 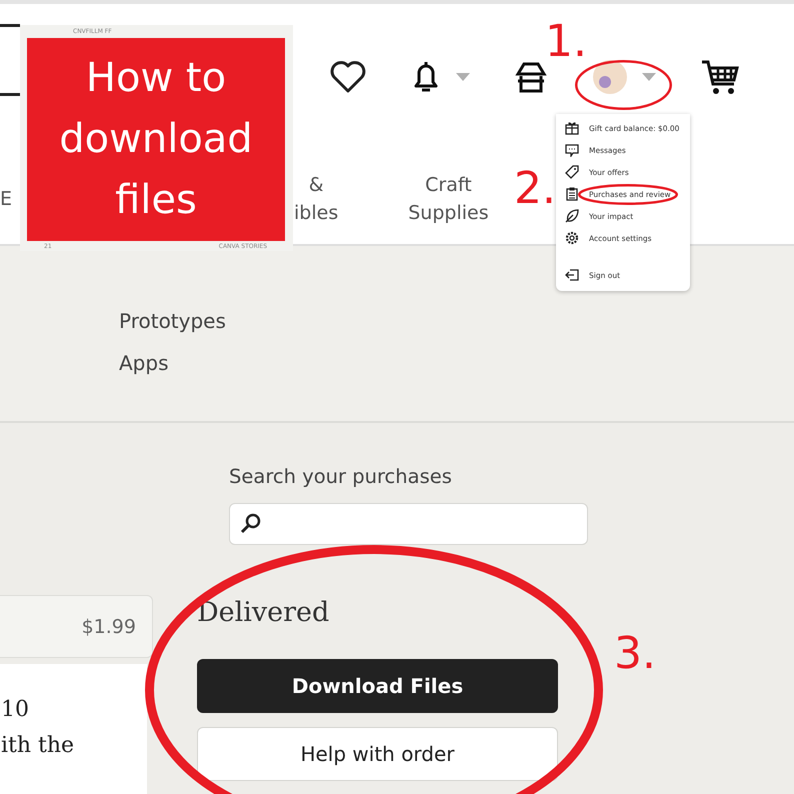 I want to click on category-link: Apps, so click(x=143, y=363).